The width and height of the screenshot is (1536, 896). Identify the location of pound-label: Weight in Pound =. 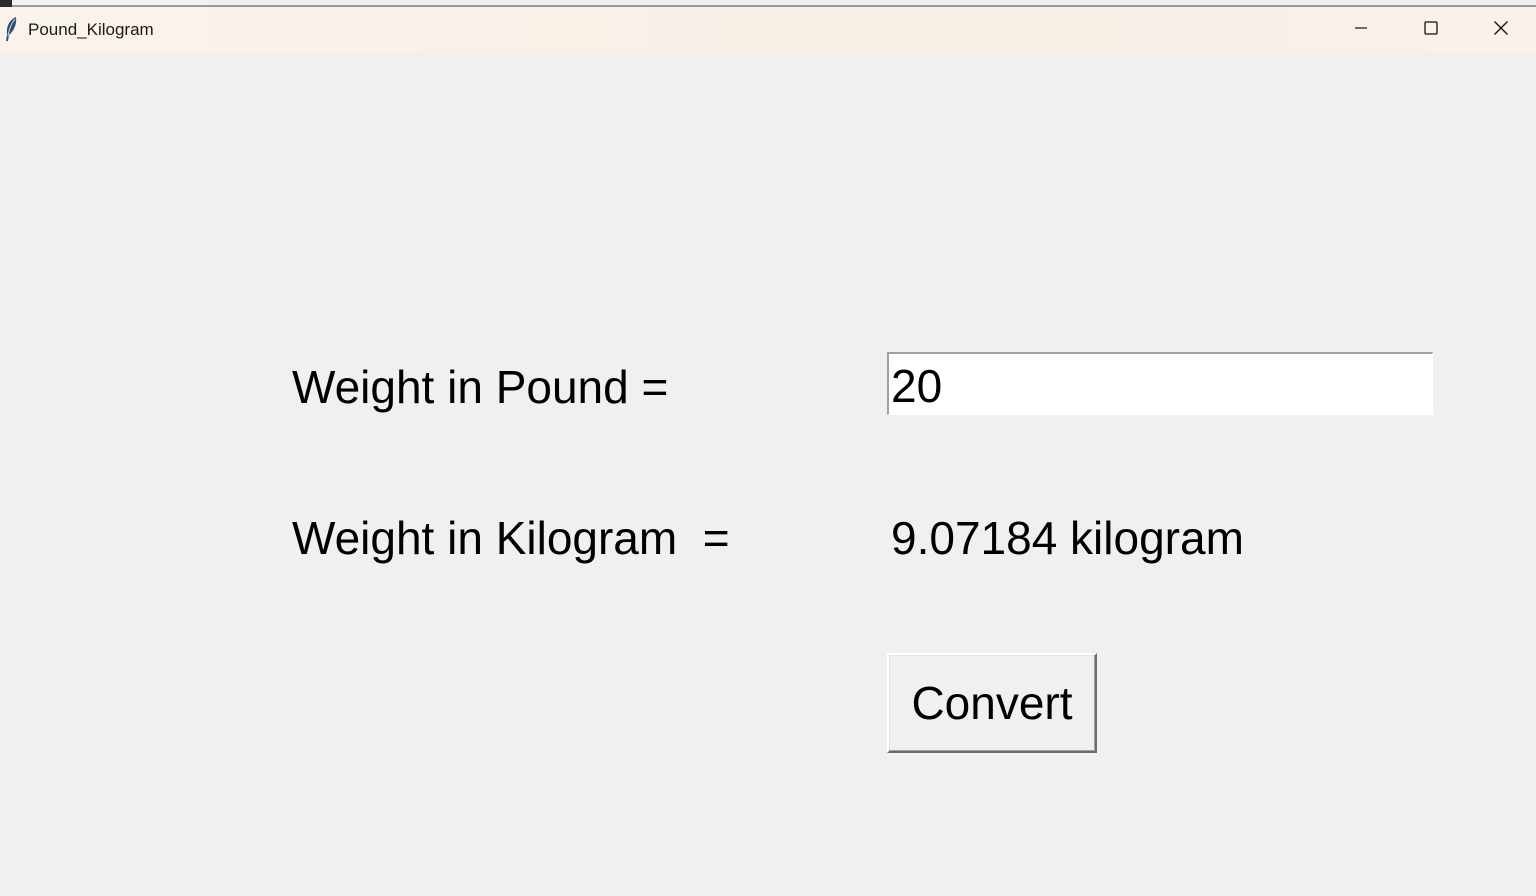
(480, 387).